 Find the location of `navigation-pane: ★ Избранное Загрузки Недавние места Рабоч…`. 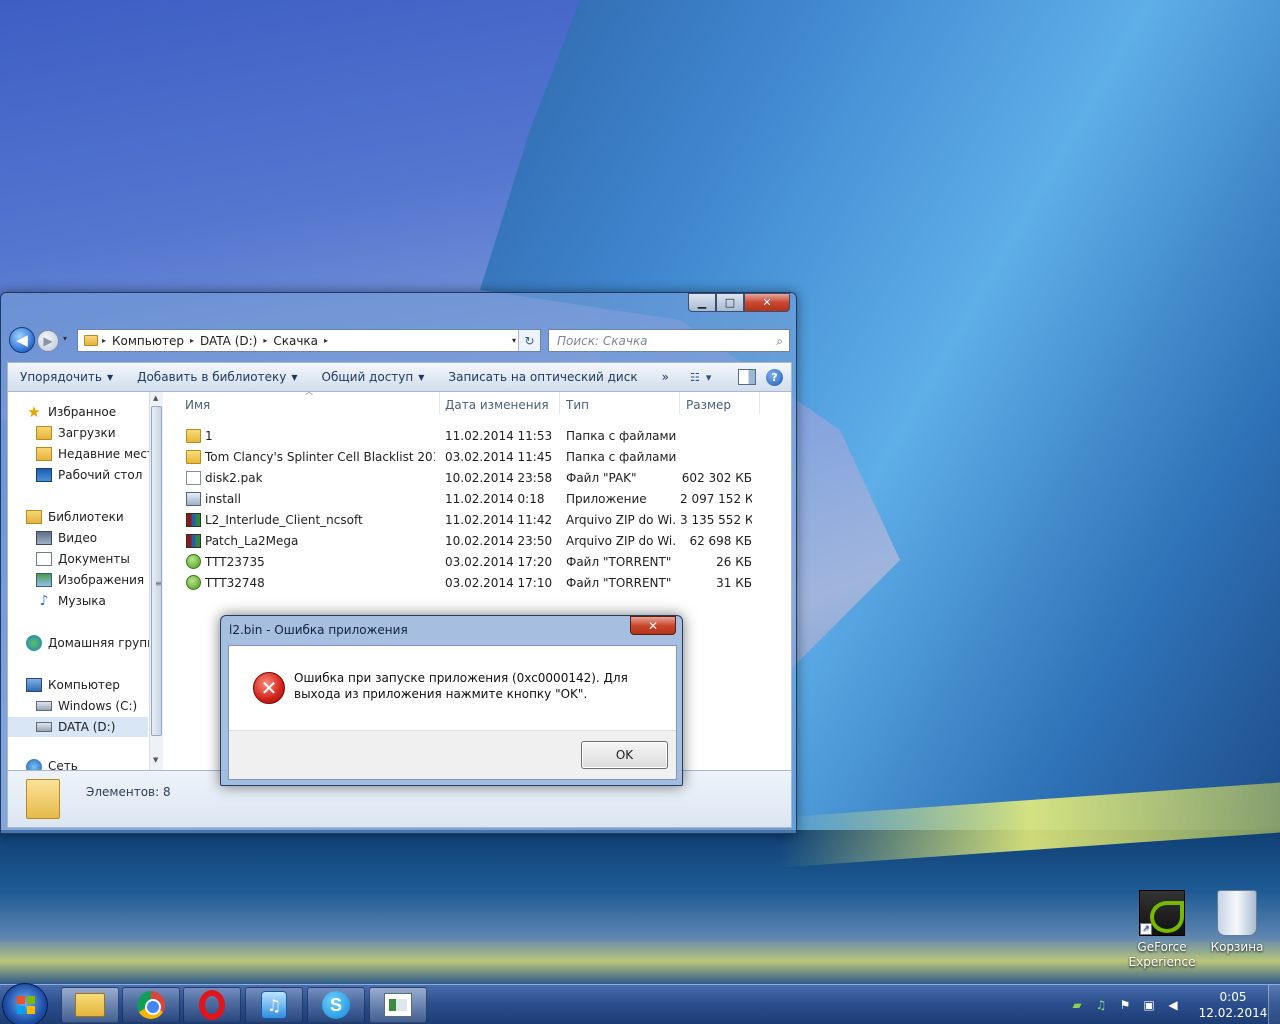

navigation-pane: ★ Избранное Загрузки Недавние места Рабоч… is located at coordinates (85, 581).